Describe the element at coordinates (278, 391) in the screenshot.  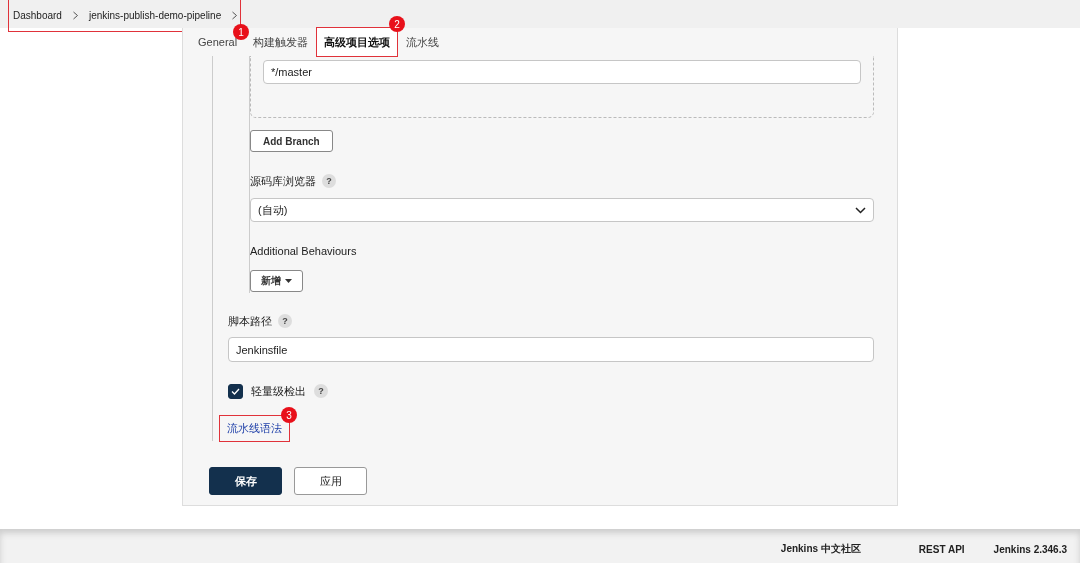
I see `checkbox-label: 轻量级检出` at that location.